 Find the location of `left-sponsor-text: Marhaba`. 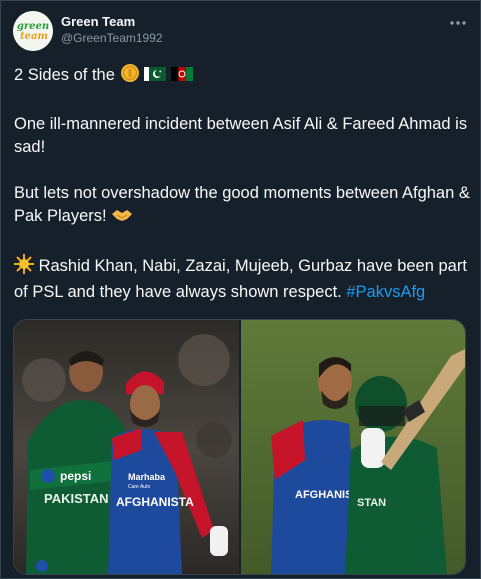

left-sponsor-text: Marhaba is located at coordinates (147, 477).